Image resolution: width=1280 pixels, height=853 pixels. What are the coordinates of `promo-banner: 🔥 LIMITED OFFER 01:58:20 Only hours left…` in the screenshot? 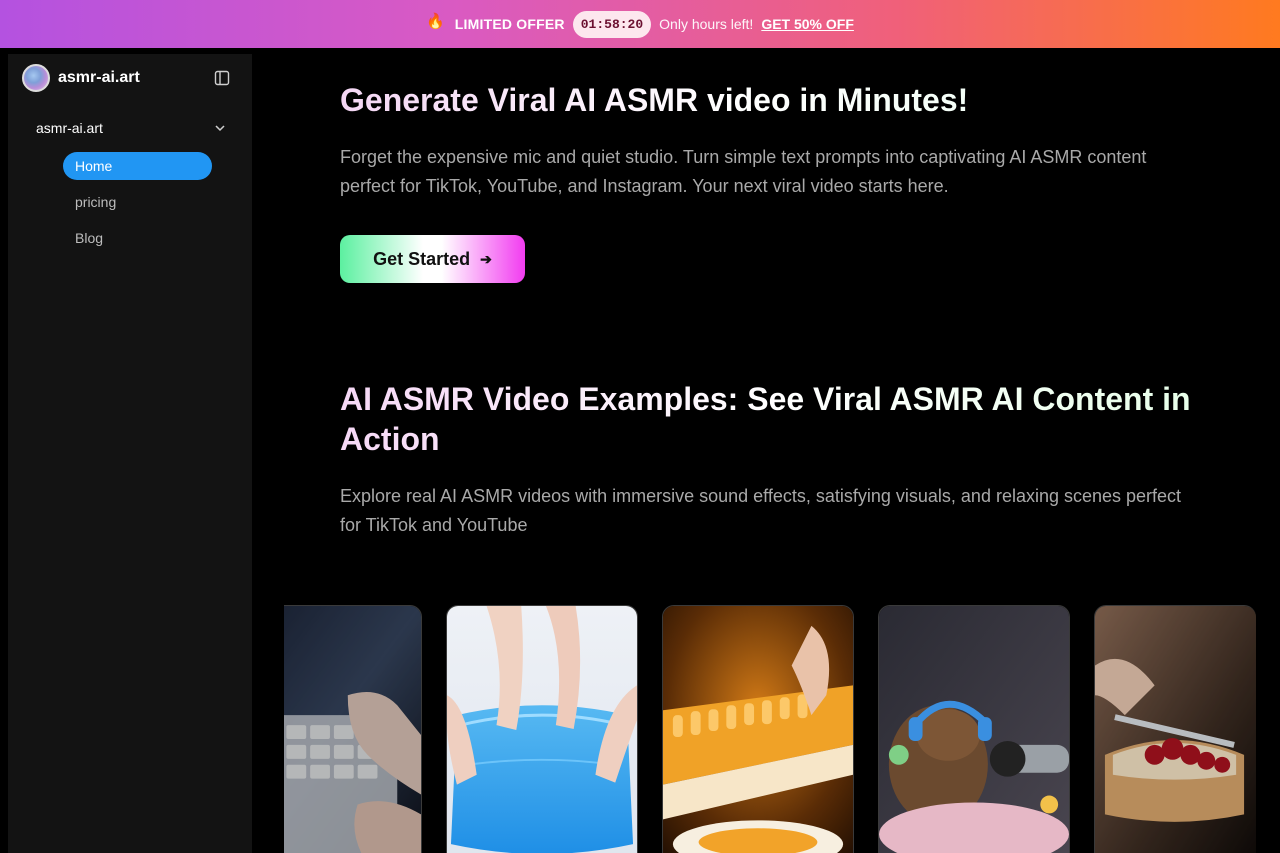 It's located at (640, 24).